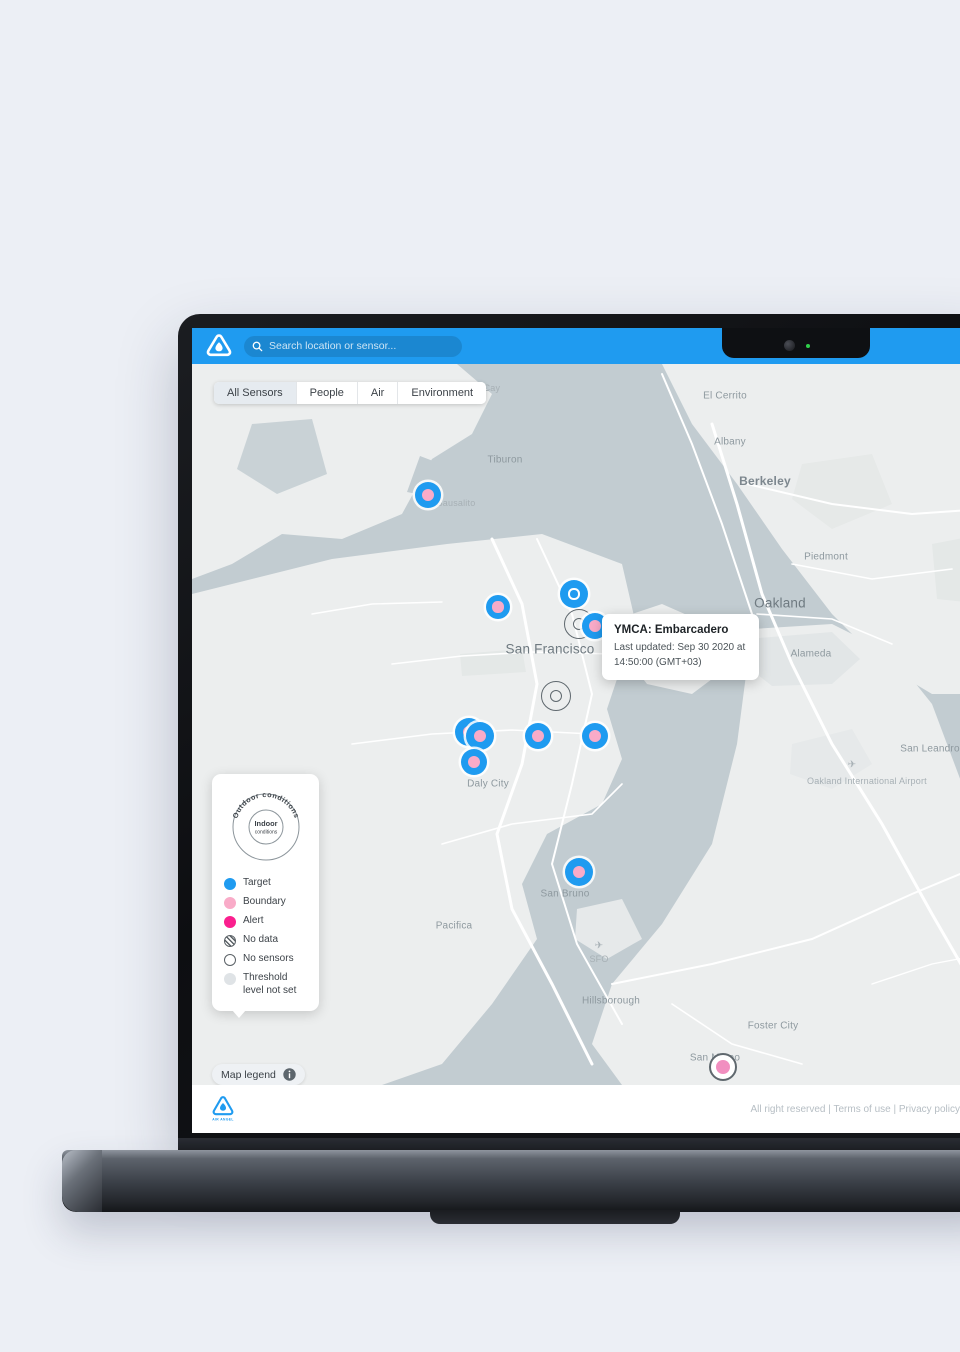 This screenshot has width=960, height=1352. What do you see at coordinates (230, 979) in the screenshot?
I see `legend-swatch-threshold-level-not-set` at bounding box center [230, 979].